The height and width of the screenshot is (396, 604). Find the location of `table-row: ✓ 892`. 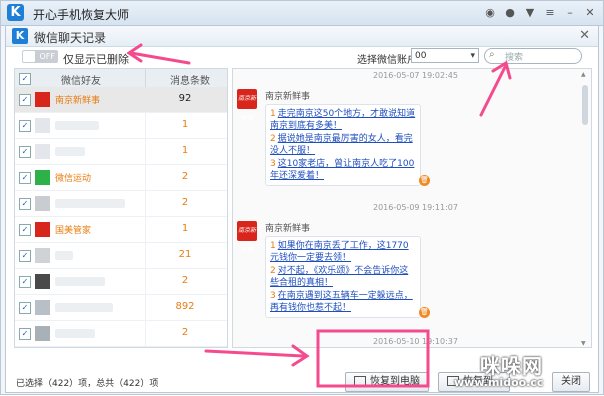

table-row: ✓ 892 is located at coordinates (121, 308).